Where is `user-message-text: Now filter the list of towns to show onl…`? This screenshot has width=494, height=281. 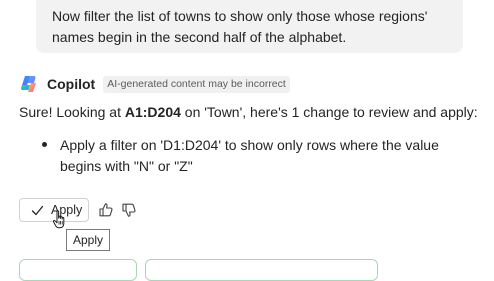 user-message-text: Now filter the list of towns to show onl… is located at coordinates (240, 26).